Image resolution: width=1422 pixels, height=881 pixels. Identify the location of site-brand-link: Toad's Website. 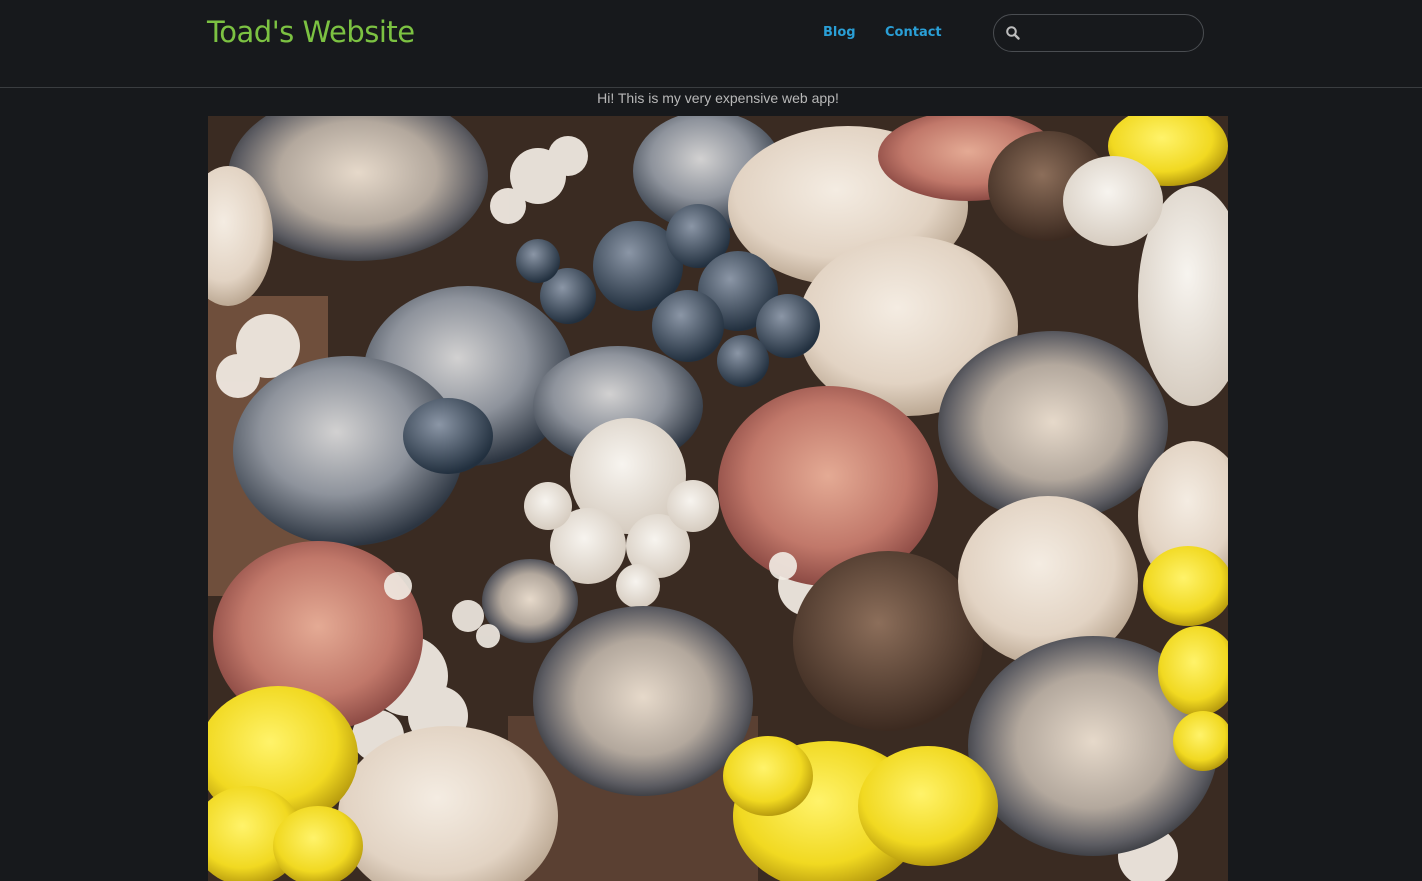
(311, 32).